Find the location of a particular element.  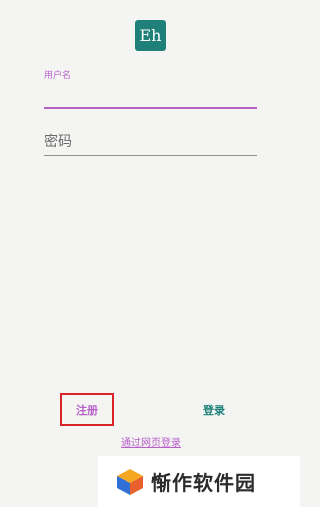

brand-logo-icon is located at coordinates (130, 481).